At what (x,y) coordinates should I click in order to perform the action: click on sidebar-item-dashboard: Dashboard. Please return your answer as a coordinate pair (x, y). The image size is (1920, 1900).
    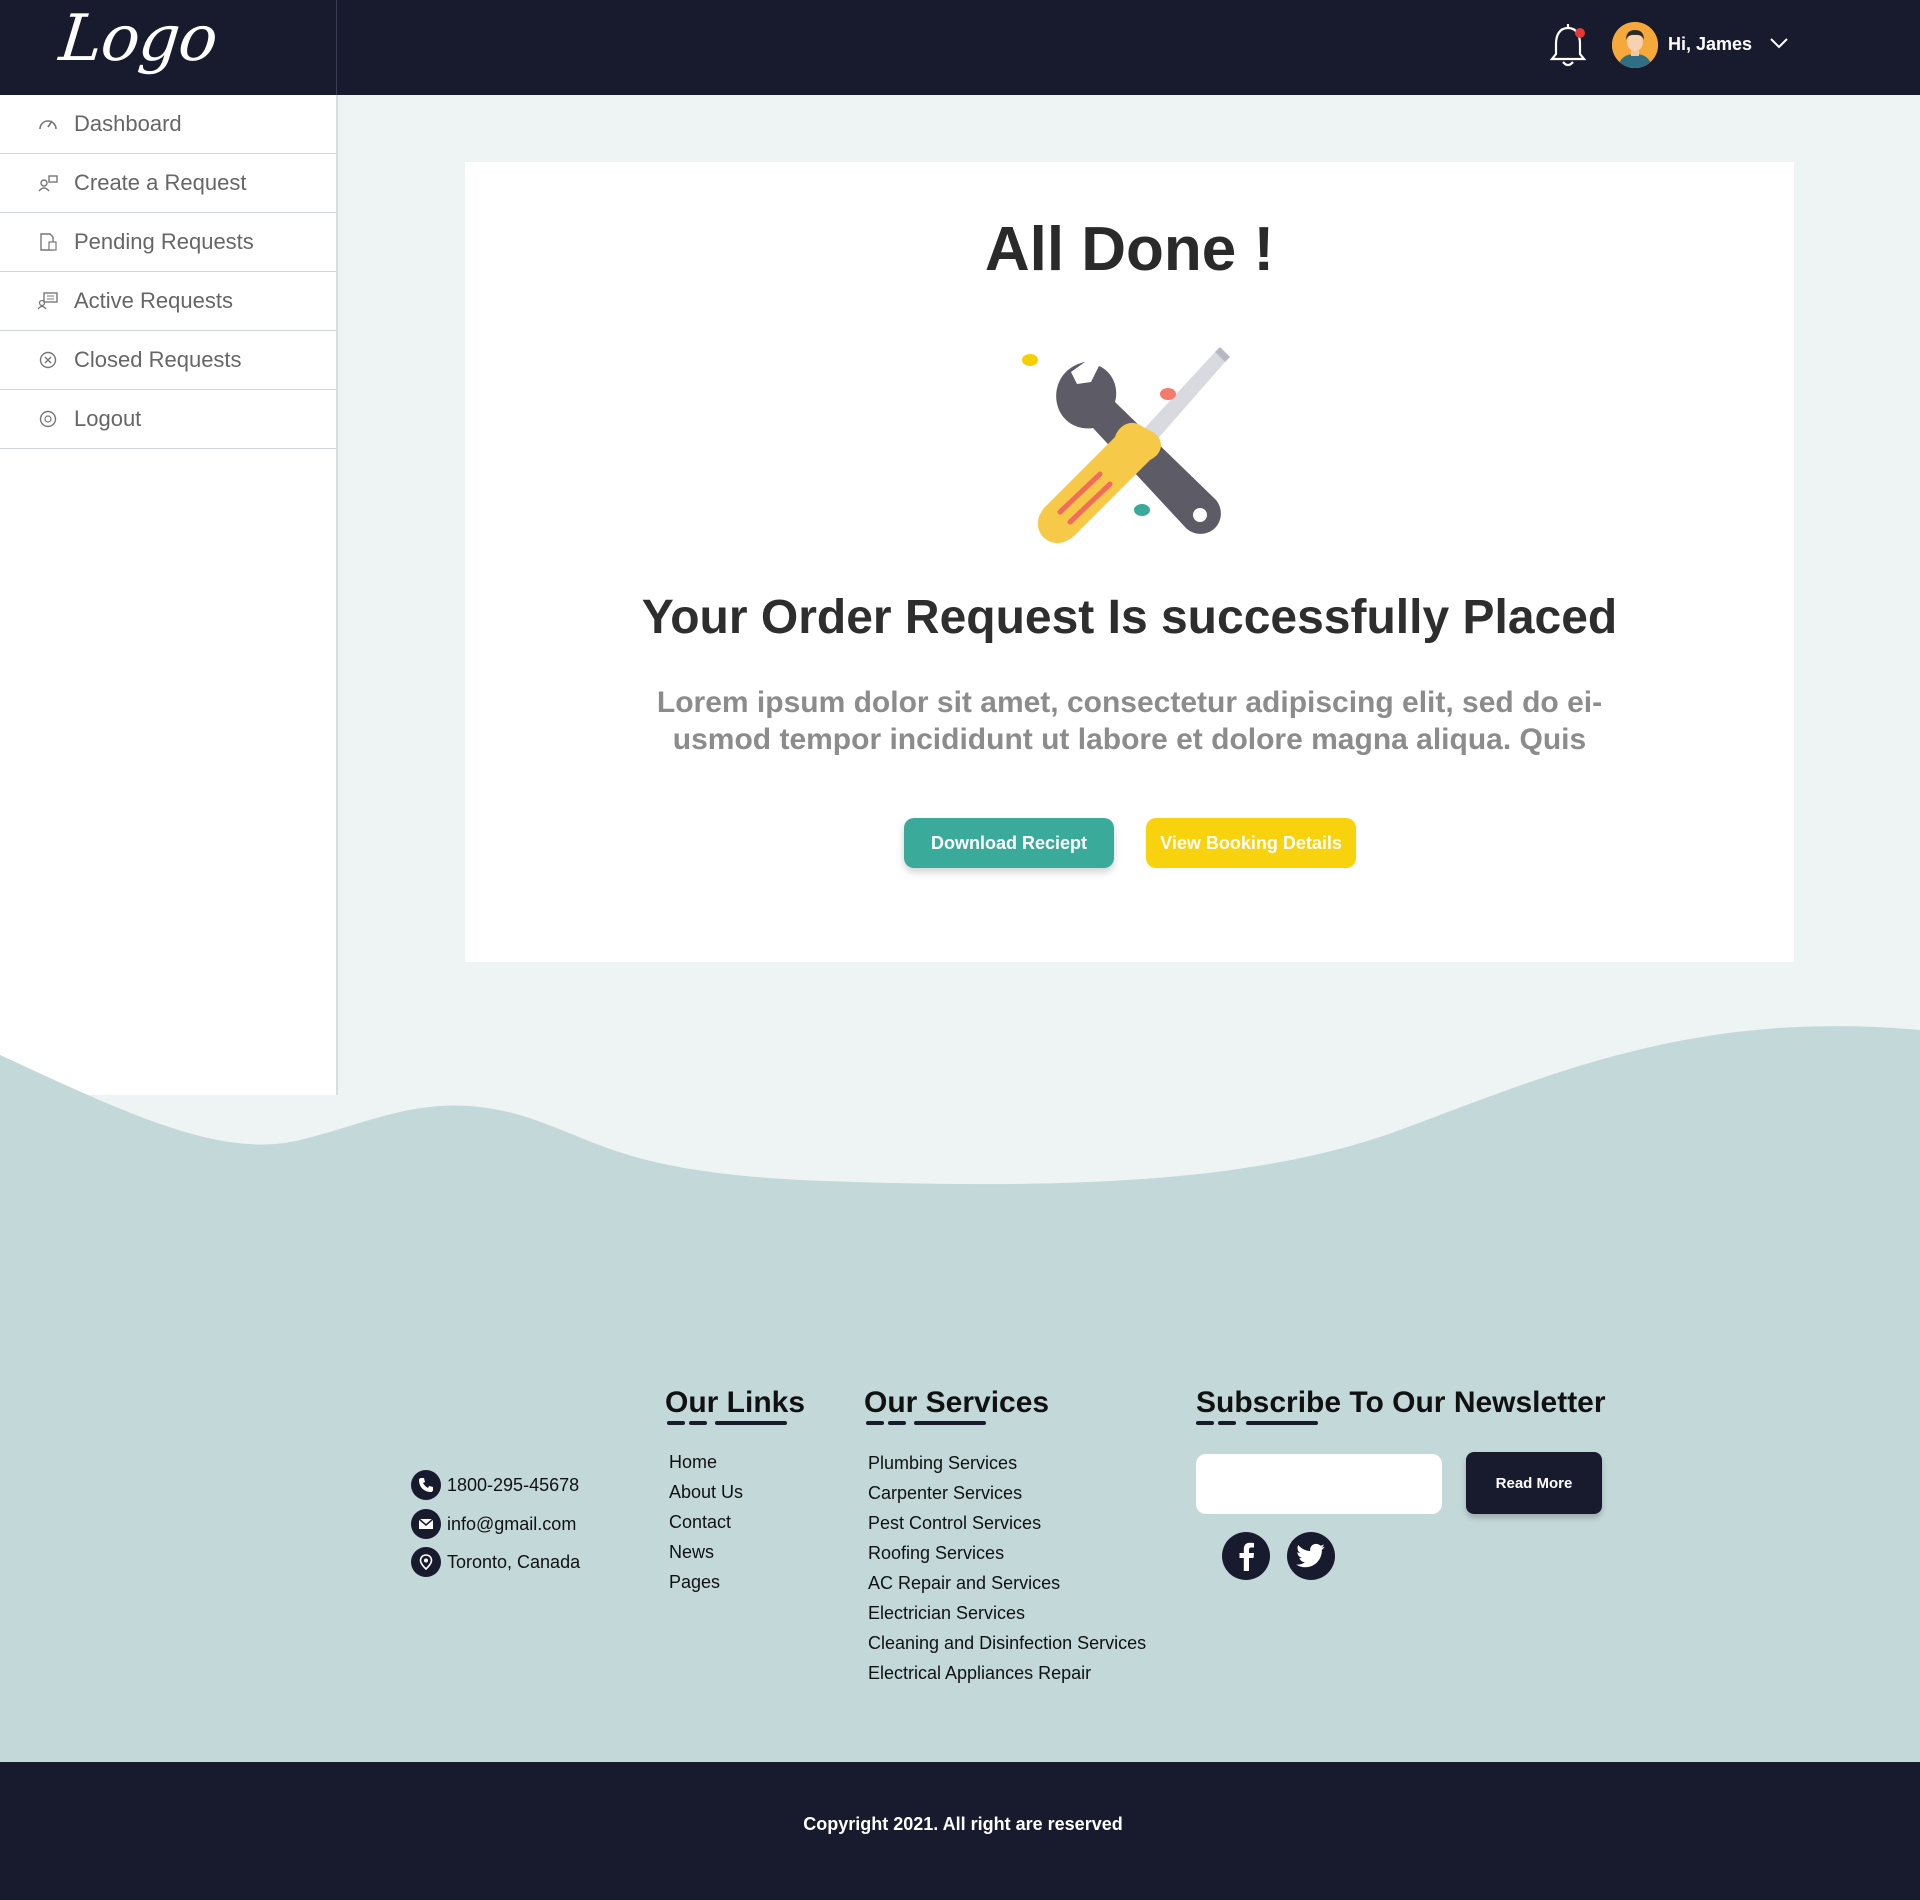
    Looking at the image, I should click on (168, 124).